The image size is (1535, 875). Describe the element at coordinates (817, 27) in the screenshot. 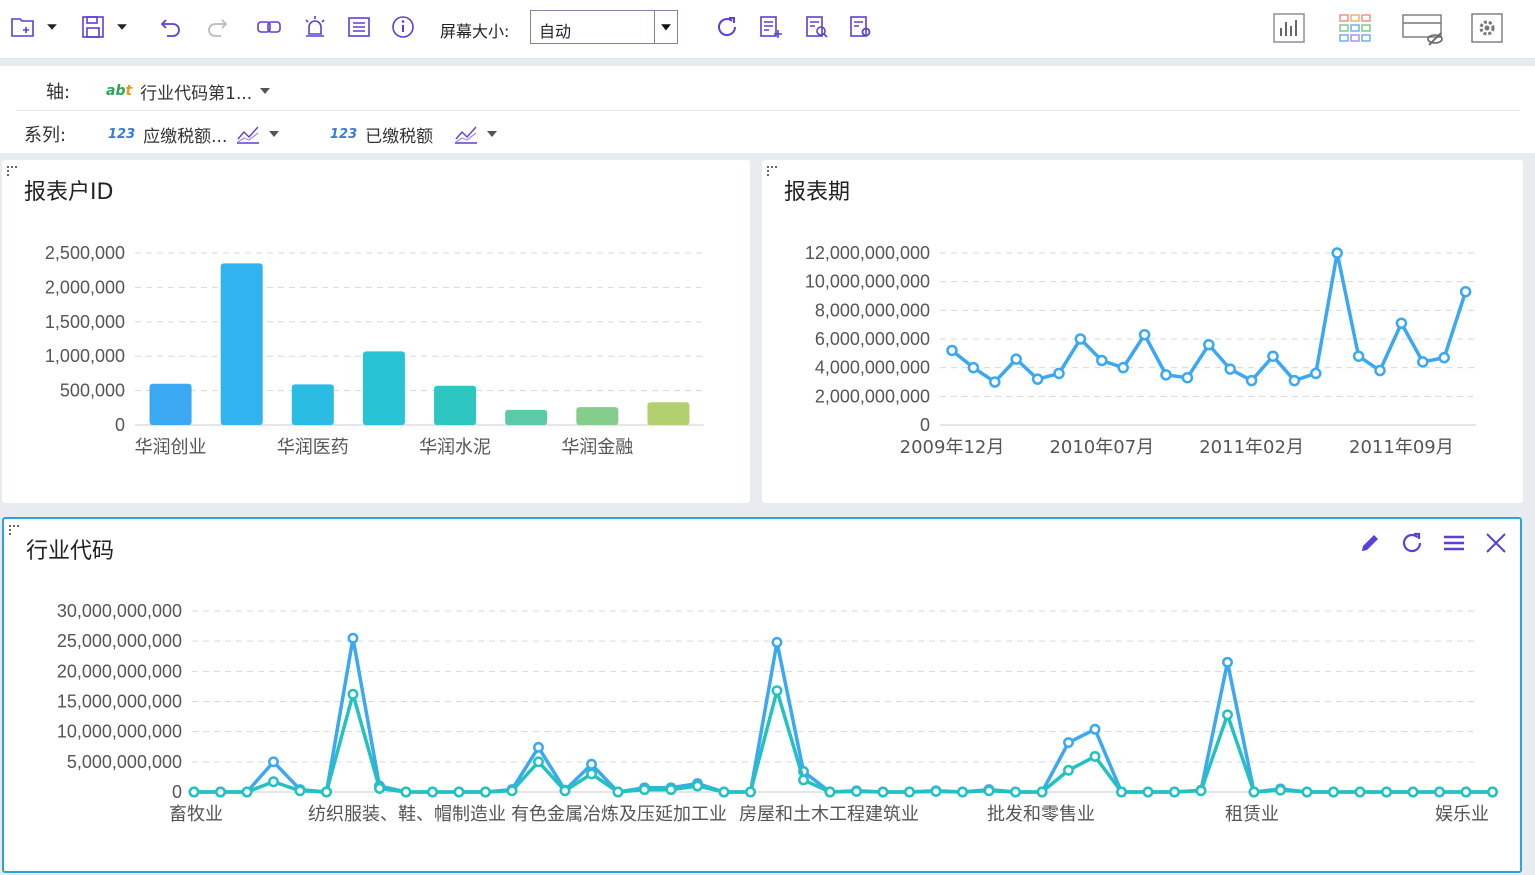

I see `preview-icon` at that location.